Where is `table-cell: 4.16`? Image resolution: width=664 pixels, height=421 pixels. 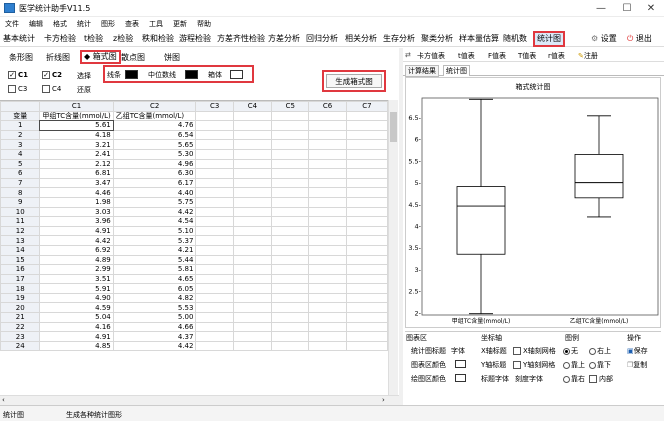 table-cell: 4.16 is located at coordinates (76, 327).